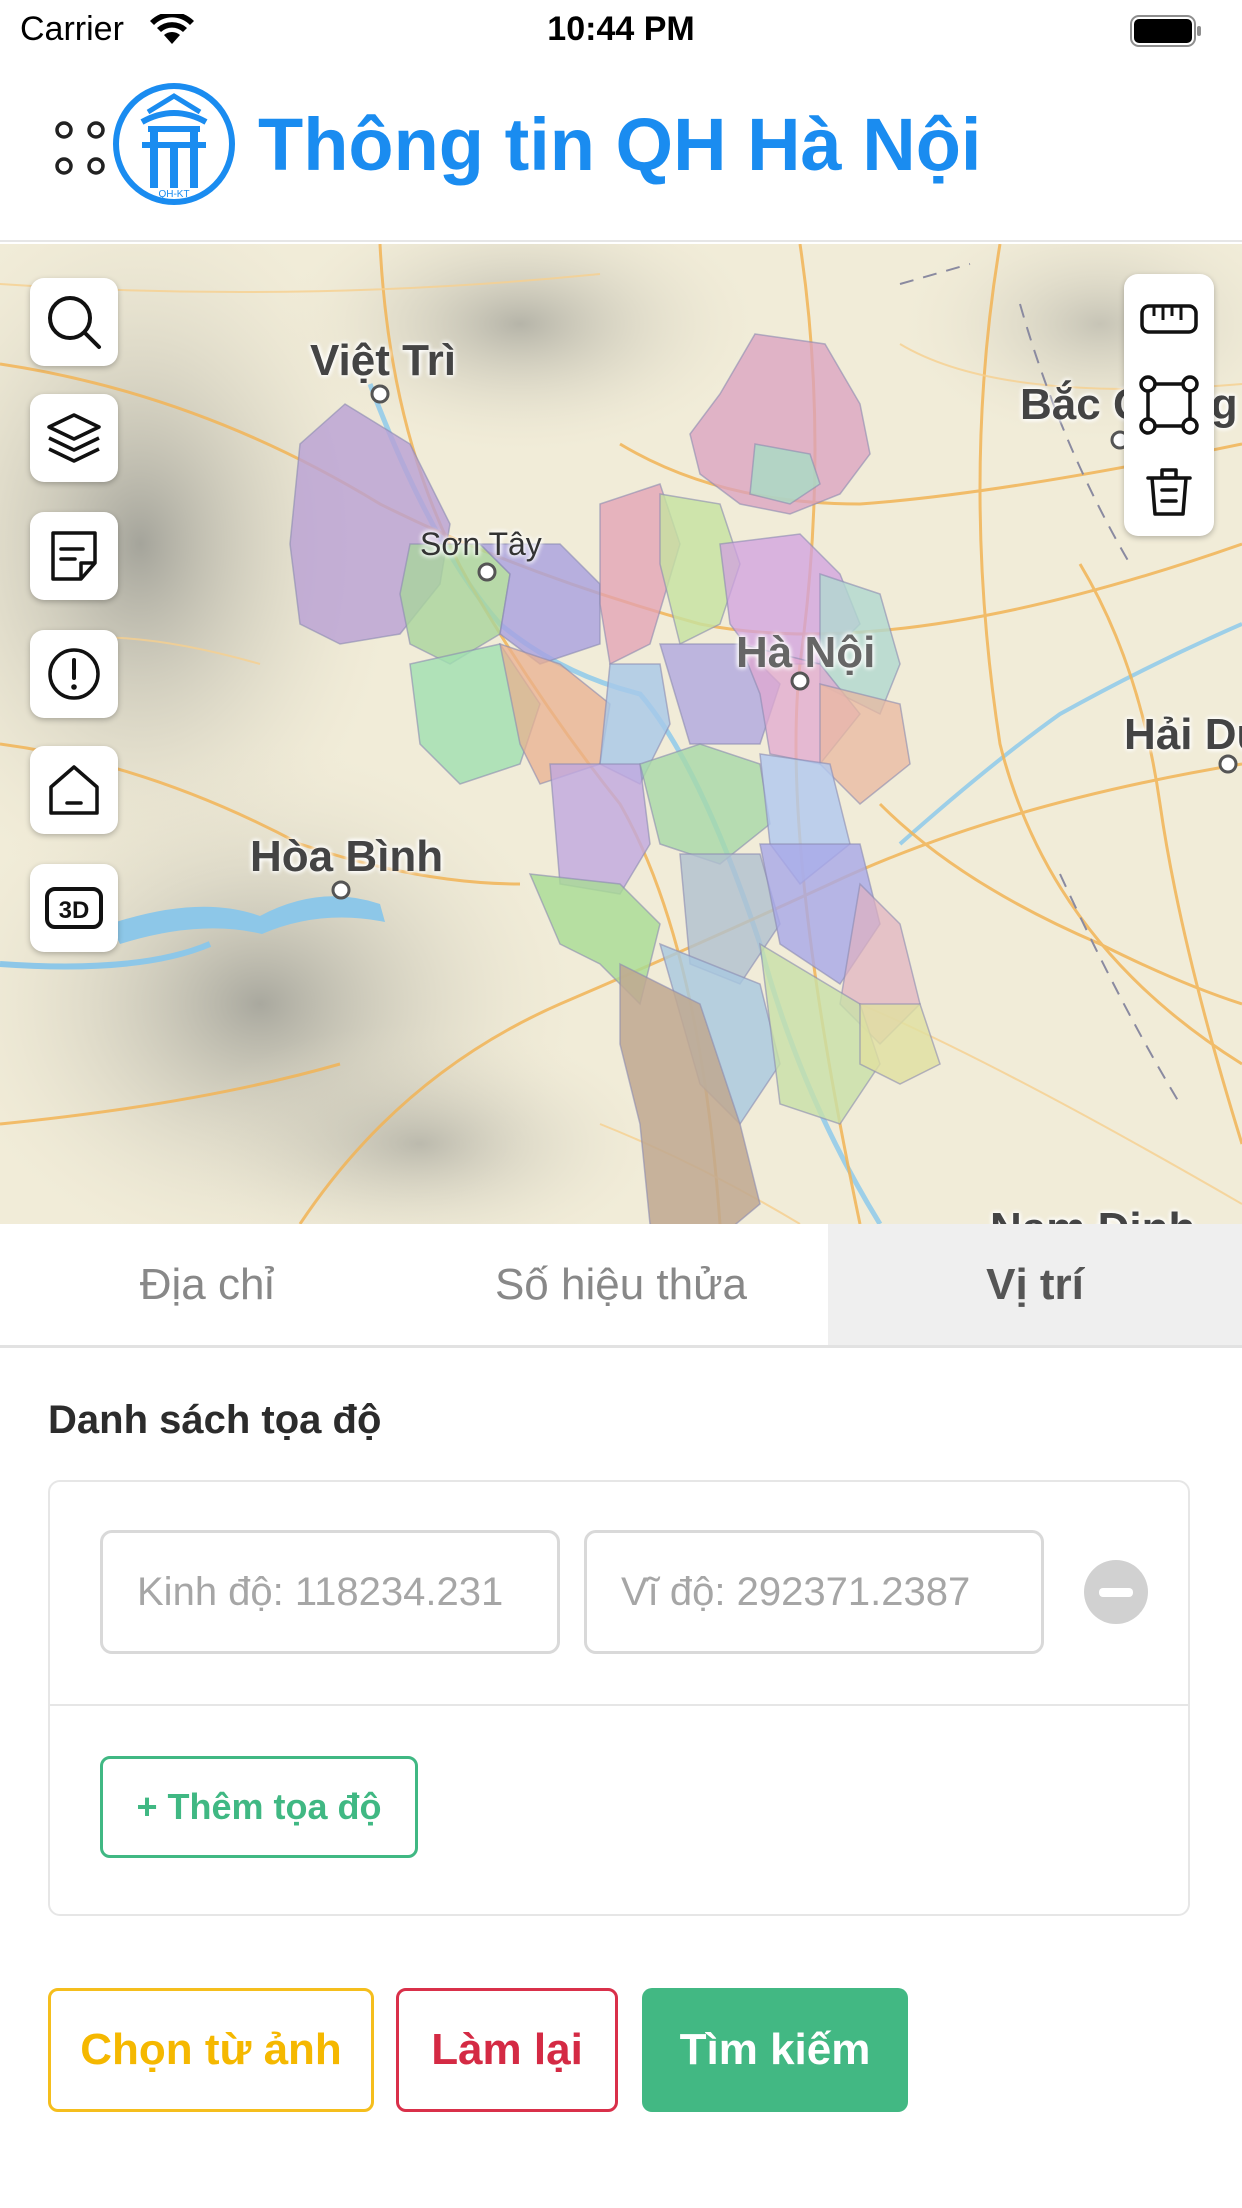 This screenshot has height=2208, width=1242. I want to click on map-label-son-tay: Sơn Tây, so click(481, 544).